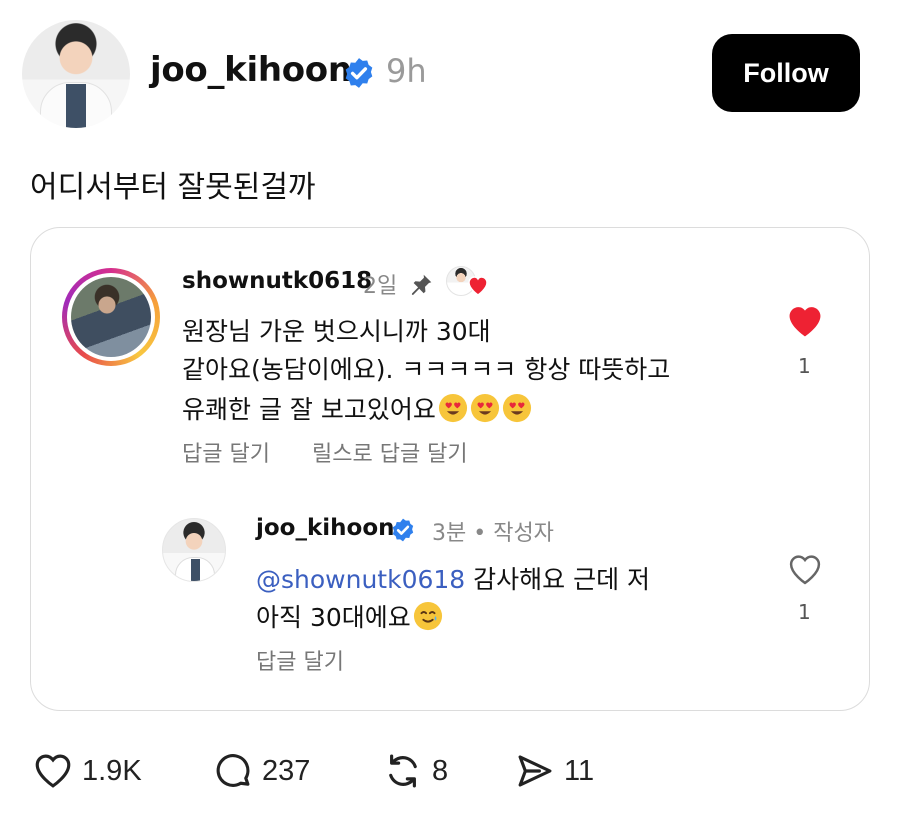 The height and width of the screenshot is (818, 900). Describe the element at coordinates (380, 286) in the screenshot. I see `comment-time: 2일` at that location.